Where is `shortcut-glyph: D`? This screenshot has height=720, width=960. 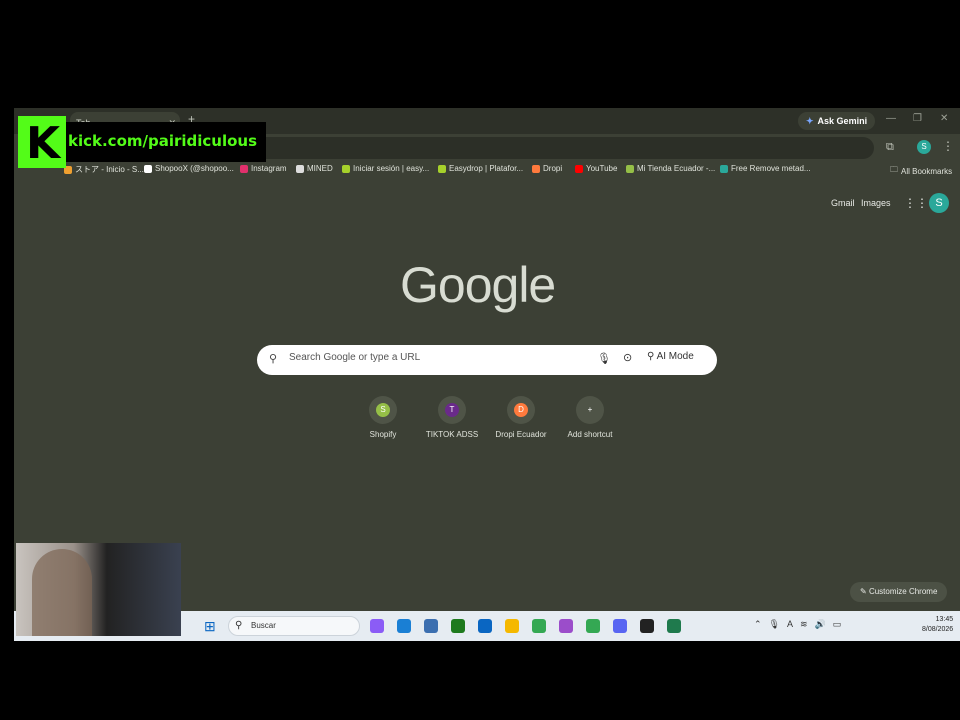 shortcut-glyph: D is located at coordinates (521, 410).